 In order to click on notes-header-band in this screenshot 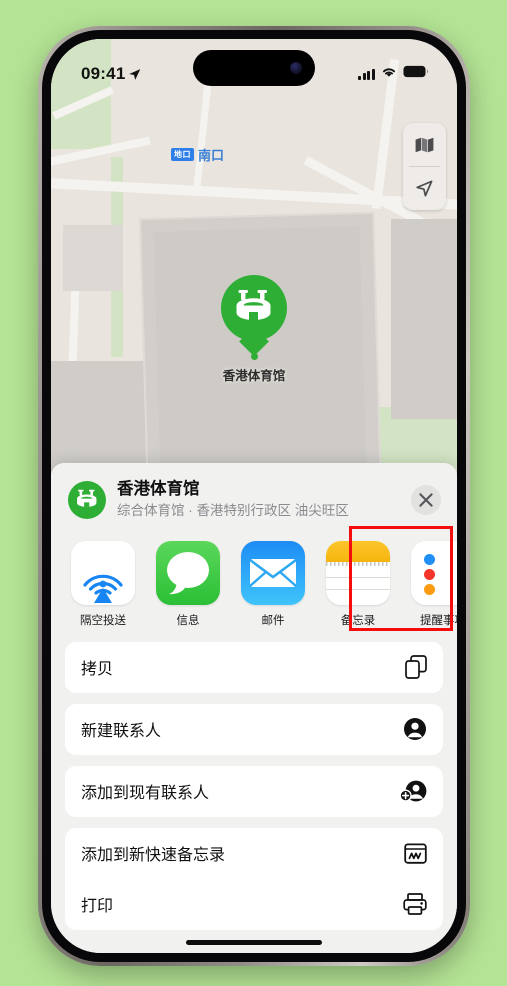, I will do `click(358, 551)`.